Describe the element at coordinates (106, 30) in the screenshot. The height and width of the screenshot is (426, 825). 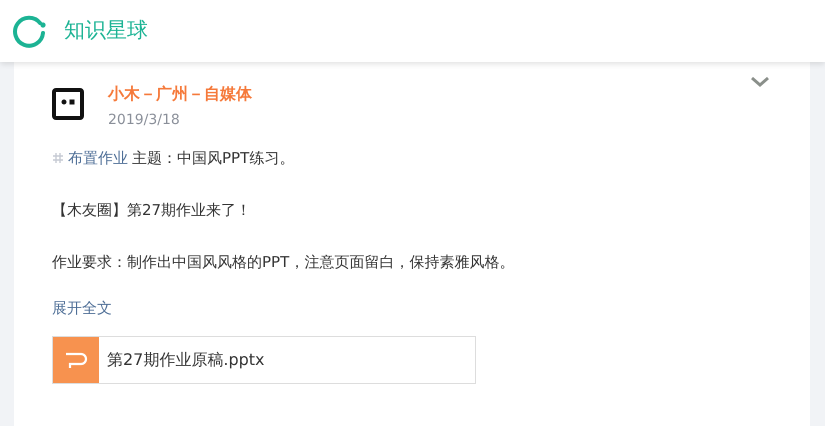
I see `app-title: 知识星球` at that location.